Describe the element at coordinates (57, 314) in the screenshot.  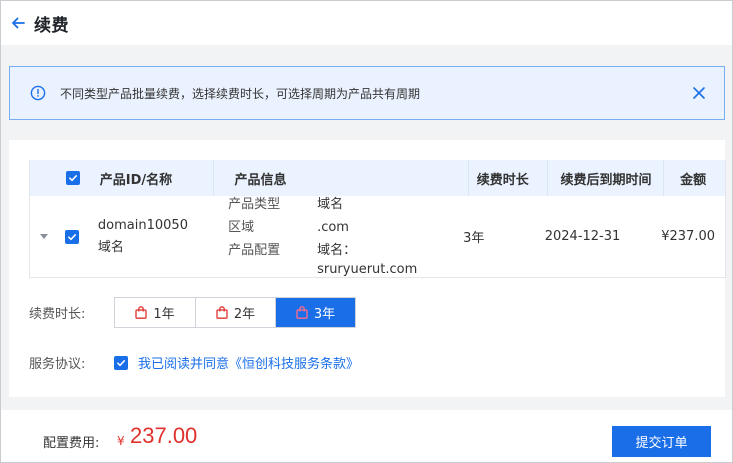
I see `renew-duration-label: 续费时长:` at that location.